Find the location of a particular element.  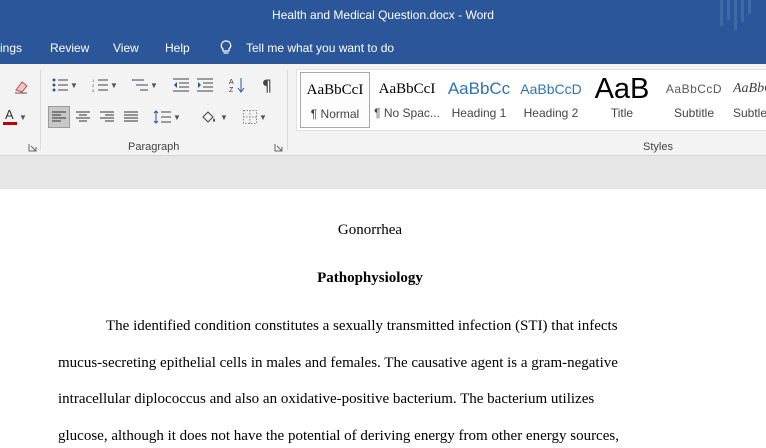

tab-view: View is located at coordinates (126, 48).